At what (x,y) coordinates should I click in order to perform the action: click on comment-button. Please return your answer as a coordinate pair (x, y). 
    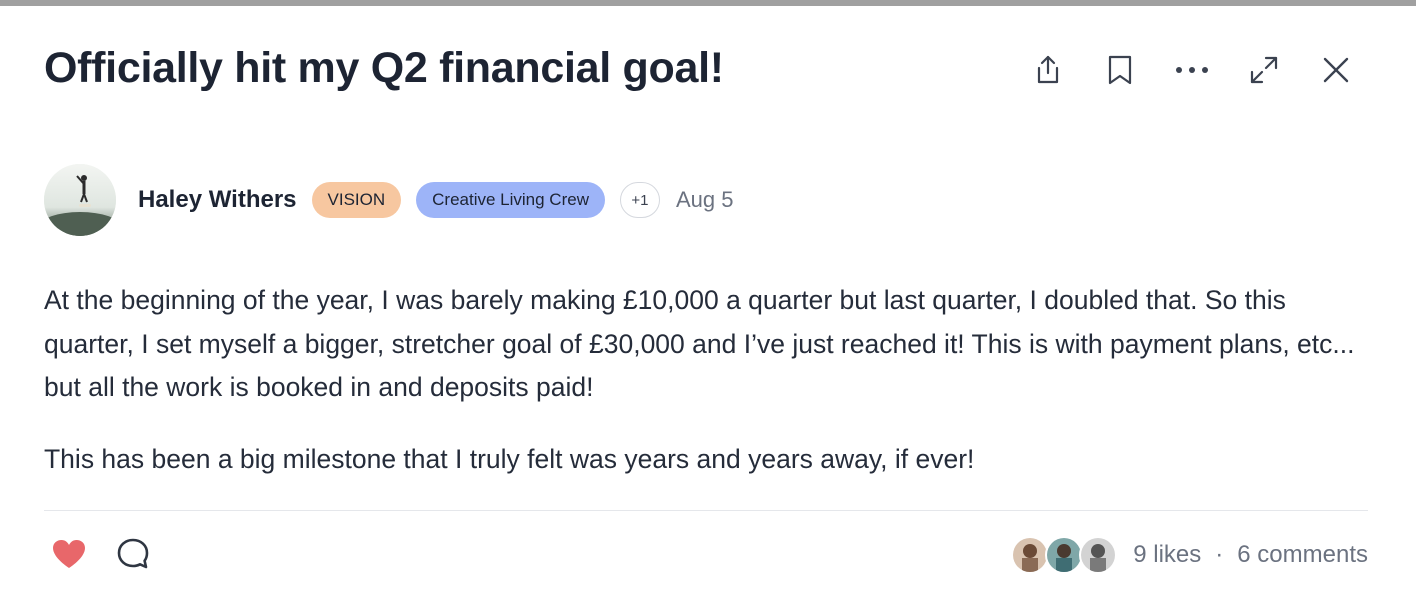
    Looking at the image, I should click on (133, 554).